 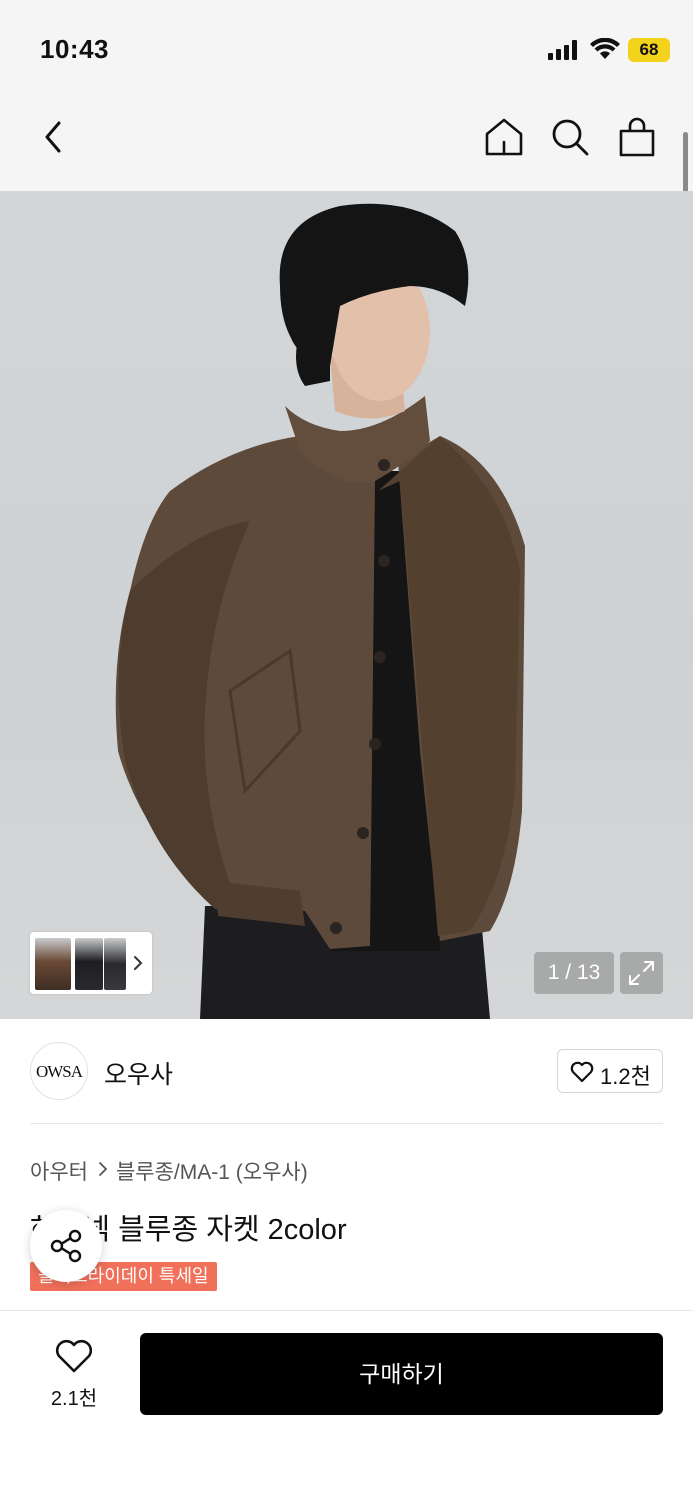 What do you see at coordinates (605, 48) in the screenshot?
I see `wifi-icon` at bounding box center [605, 48].